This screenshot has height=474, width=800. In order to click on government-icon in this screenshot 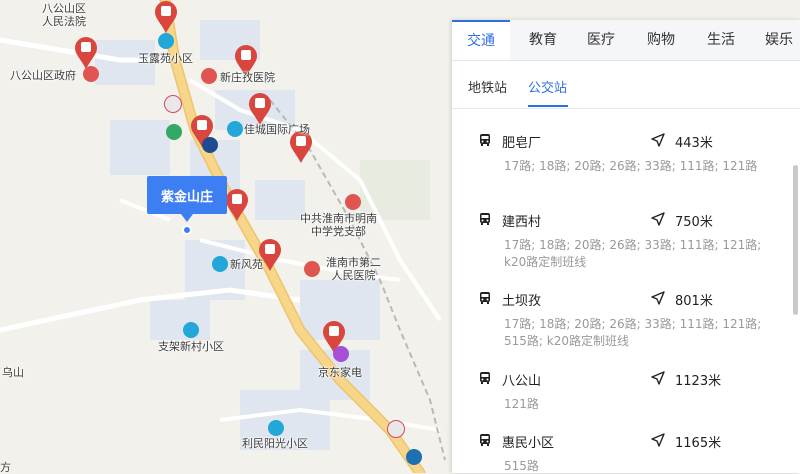, I will do `click(91, 74)`.